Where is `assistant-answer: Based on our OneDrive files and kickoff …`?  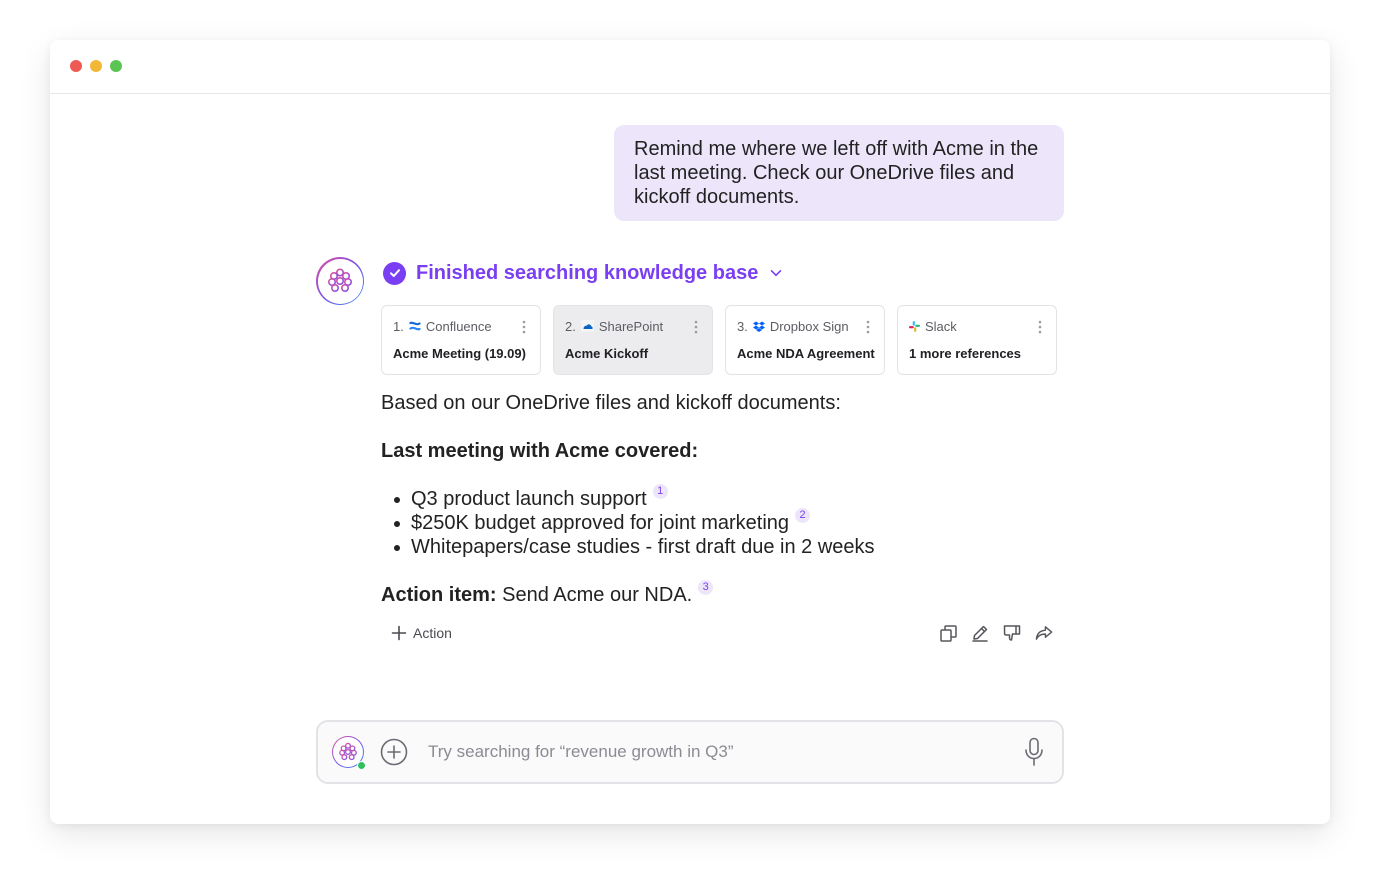 assistant-answer: Based on our OneDrive files and kickoff … is located at coordinates (731, 499).